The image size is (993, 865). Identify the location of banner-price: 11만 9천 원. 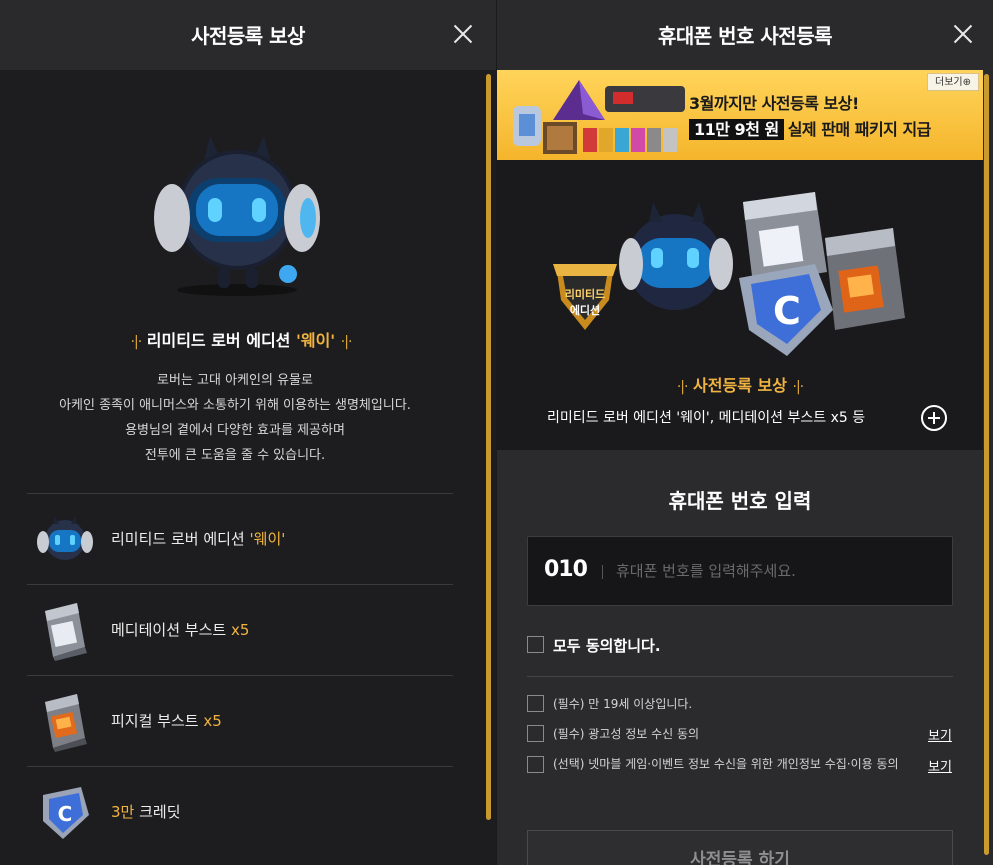
(736, 129).